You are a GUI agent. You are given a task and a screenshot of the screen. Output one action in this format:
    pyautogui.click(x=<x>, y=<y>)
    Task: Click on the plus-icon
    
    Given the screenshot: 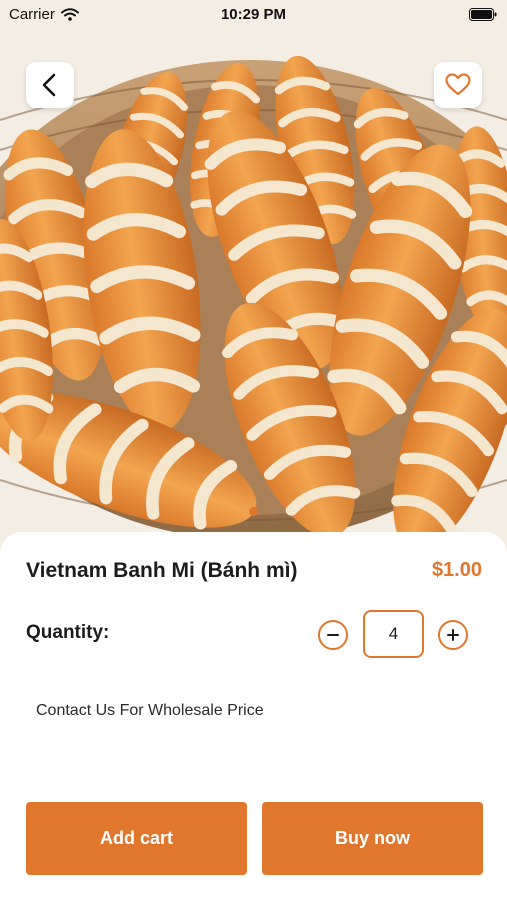 What is the action you would take?
    pyautogui.click(x=453, y=635)
    